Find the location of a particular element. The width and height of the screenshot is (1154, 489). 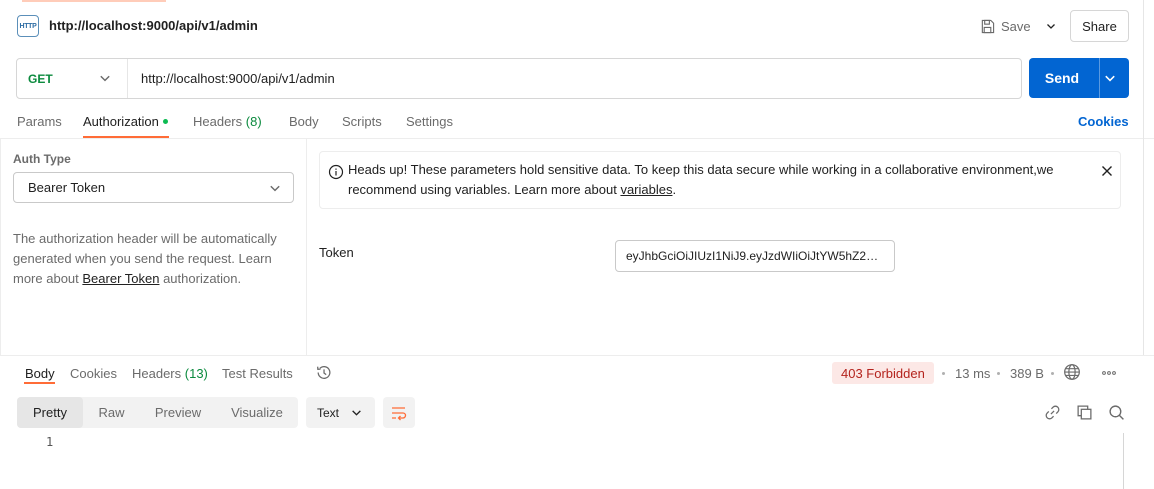

link-icon is located at coordinates (1052, 412).